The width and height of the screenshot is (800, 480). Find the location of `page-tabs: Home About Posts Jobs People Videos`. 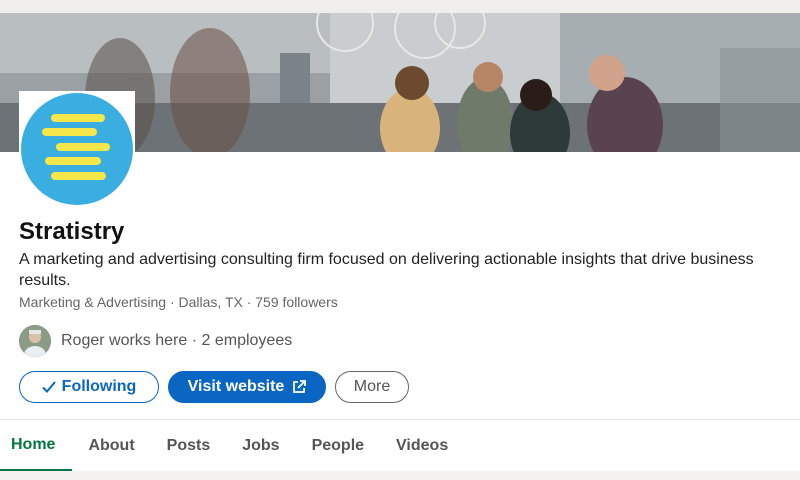

page-tabs: Home About Posts Jobs People Videos is located at coordinates (232, 445).